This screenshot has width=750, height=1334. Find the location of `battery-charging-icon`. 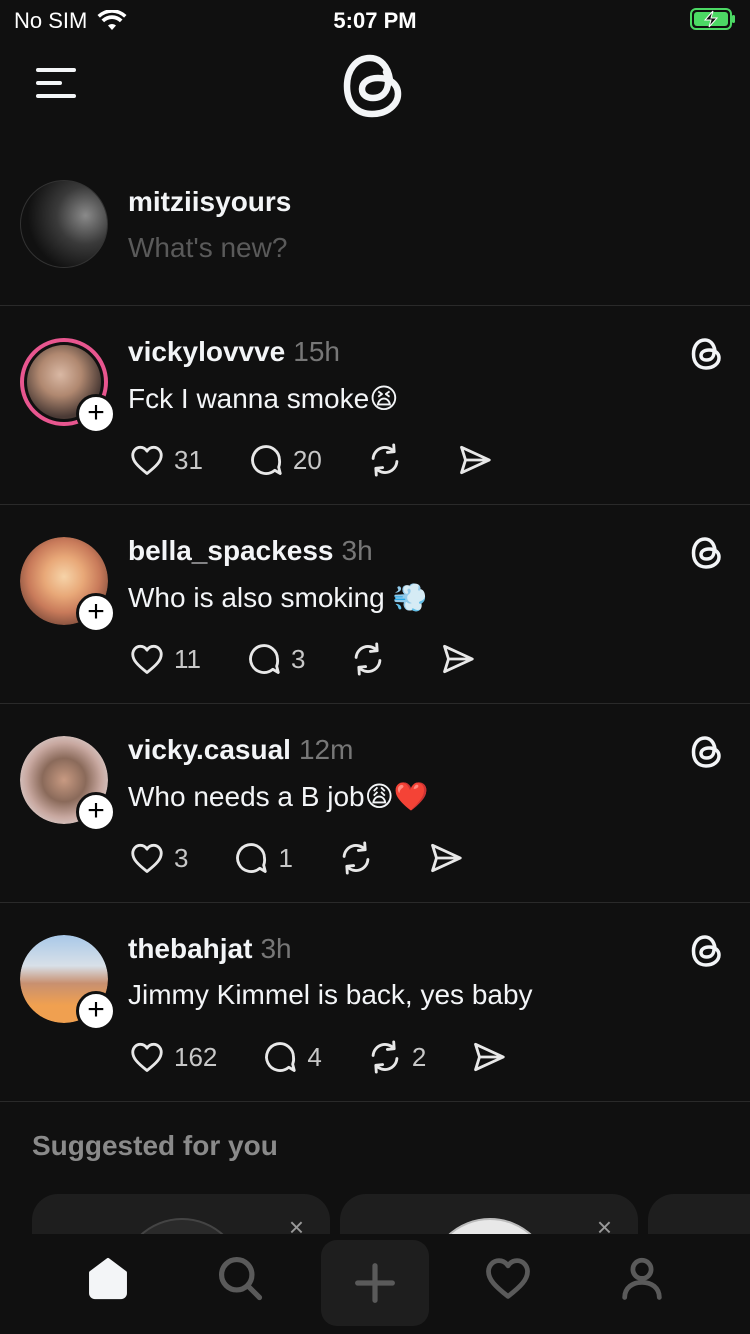

battery-charging-icon is located at coordinates (712, 19).